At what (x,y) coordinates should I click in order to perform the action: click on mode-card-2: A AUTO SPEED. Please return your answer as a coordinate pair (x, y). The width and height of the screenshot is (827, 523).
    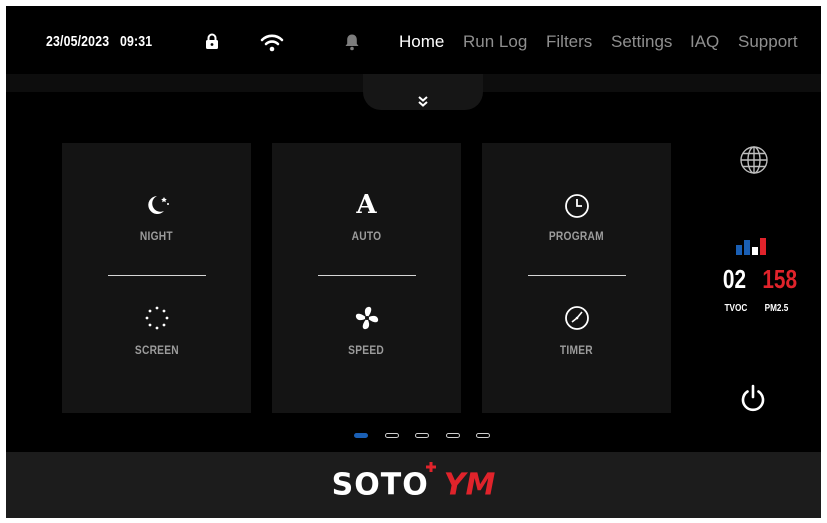
    Looking at the image, I should click on (366, 278).